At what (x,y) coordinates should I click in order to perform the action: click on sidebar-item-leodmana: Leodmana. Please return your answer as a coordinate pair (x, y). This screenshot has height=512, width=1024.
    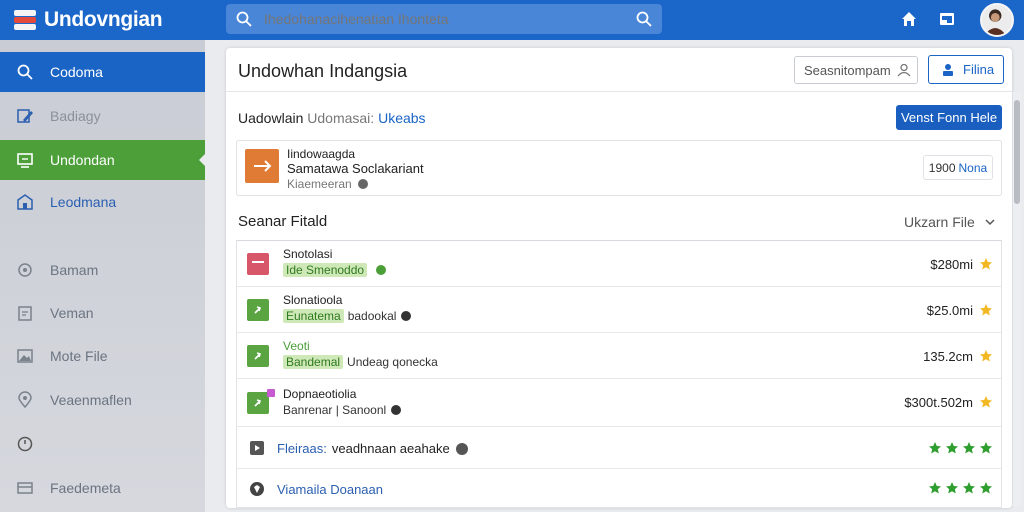
    Looking at the image, I should click on (102, 202).